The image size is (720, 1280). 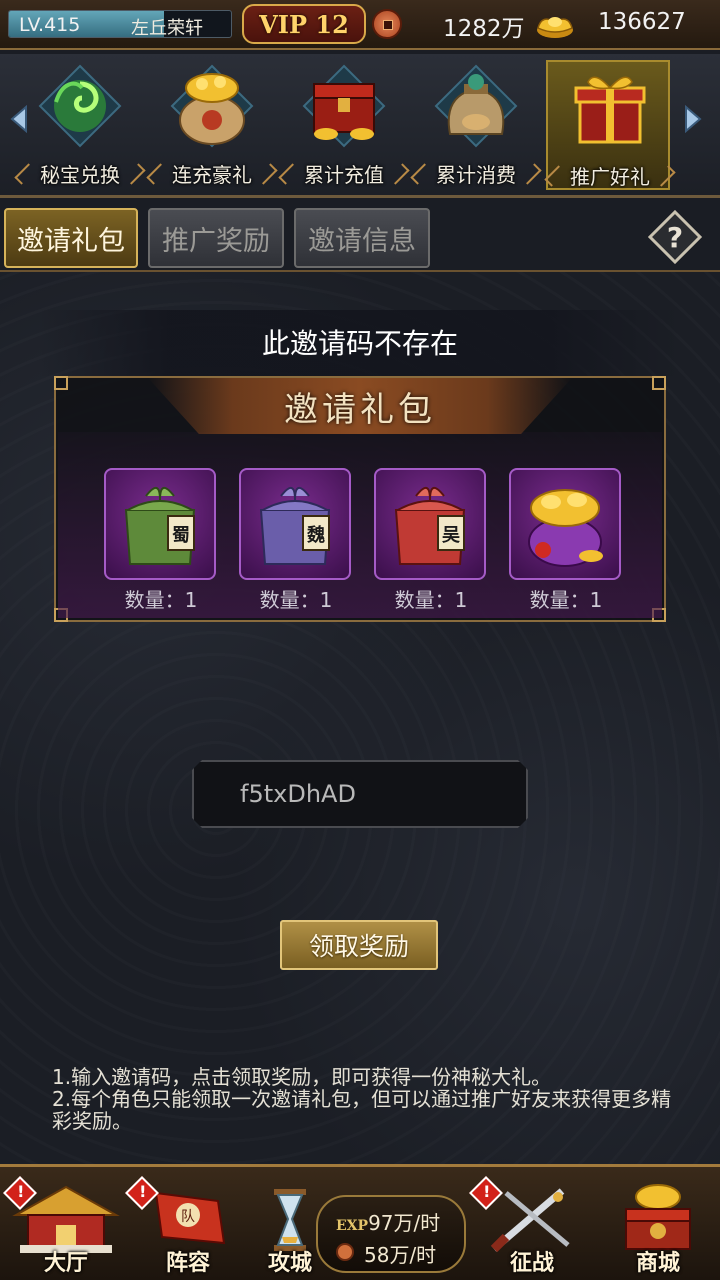 What do you see at coordinates (531, 1263) in the screenshot?
I see `nav-label: 征战` at bounding box center [531, 1263].